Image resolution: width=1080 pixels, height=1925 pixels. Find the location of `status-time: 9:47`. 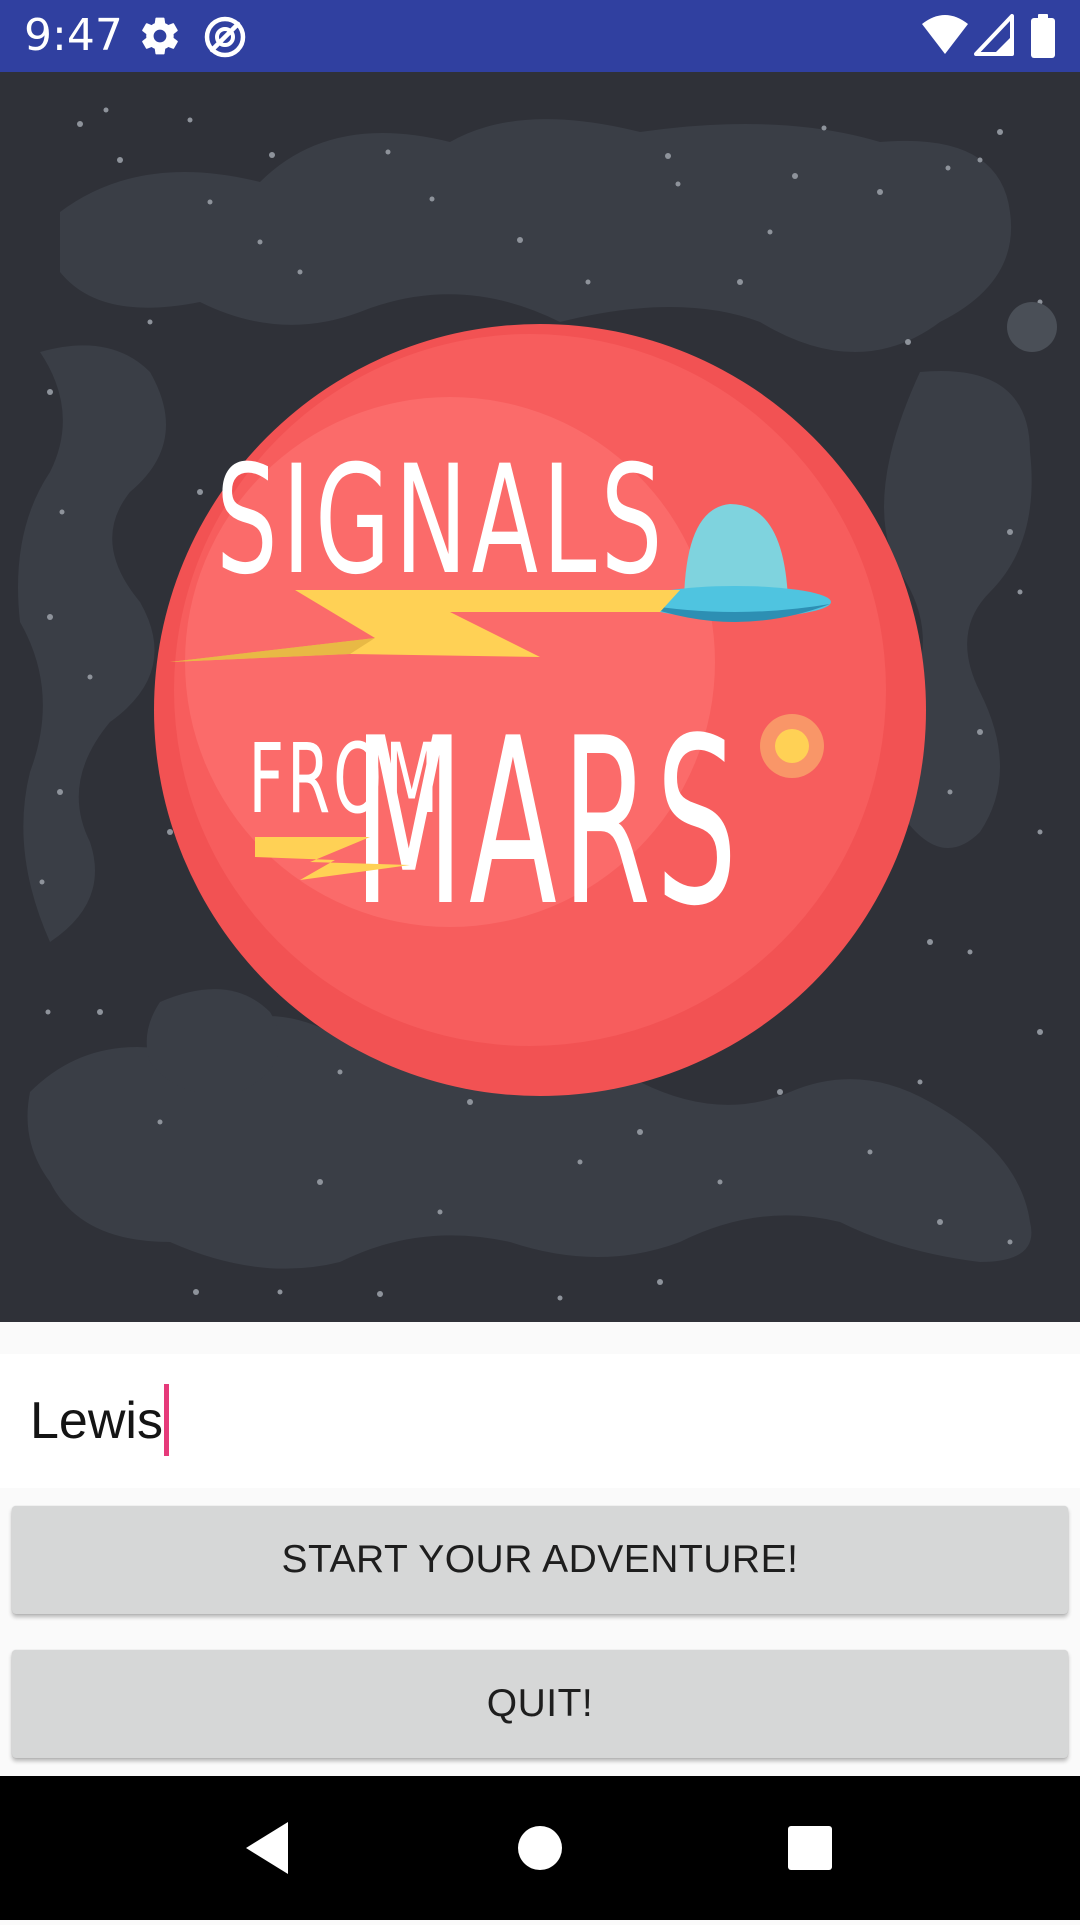

status-time: 9:47 is located at coordinates (73, 35).